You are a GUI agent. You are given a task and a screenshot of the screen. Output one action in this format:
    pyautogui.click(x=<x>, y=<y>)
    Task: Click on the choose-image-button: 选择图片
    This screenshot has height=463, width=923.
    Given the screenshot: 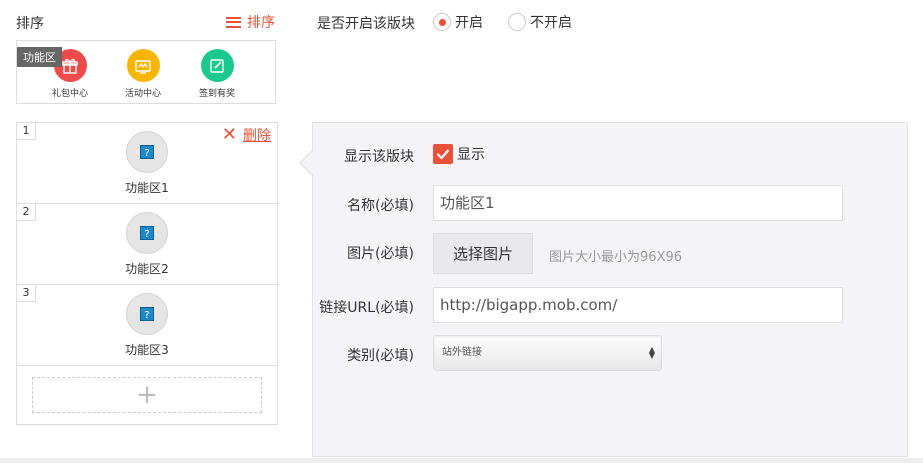 What is the action you would take?
    pyautogui.click(x=483, y=253)
    